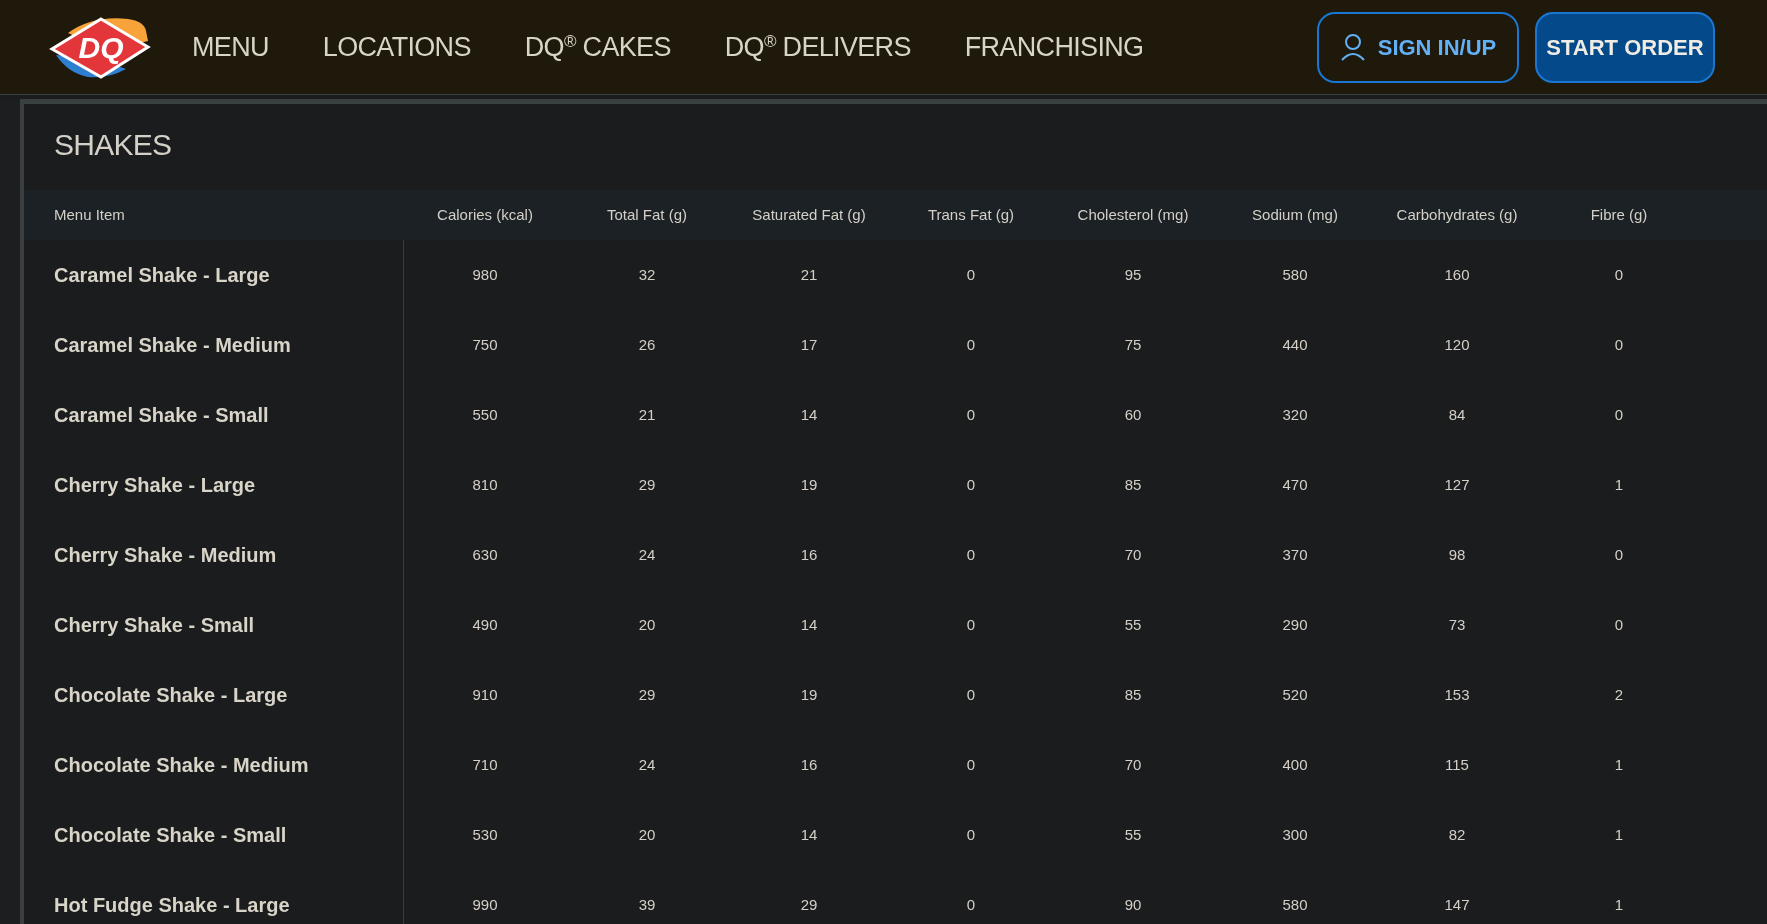 The image size is (1767, 924). I want to click on table-cell-text: 470, so click(1295, 484).